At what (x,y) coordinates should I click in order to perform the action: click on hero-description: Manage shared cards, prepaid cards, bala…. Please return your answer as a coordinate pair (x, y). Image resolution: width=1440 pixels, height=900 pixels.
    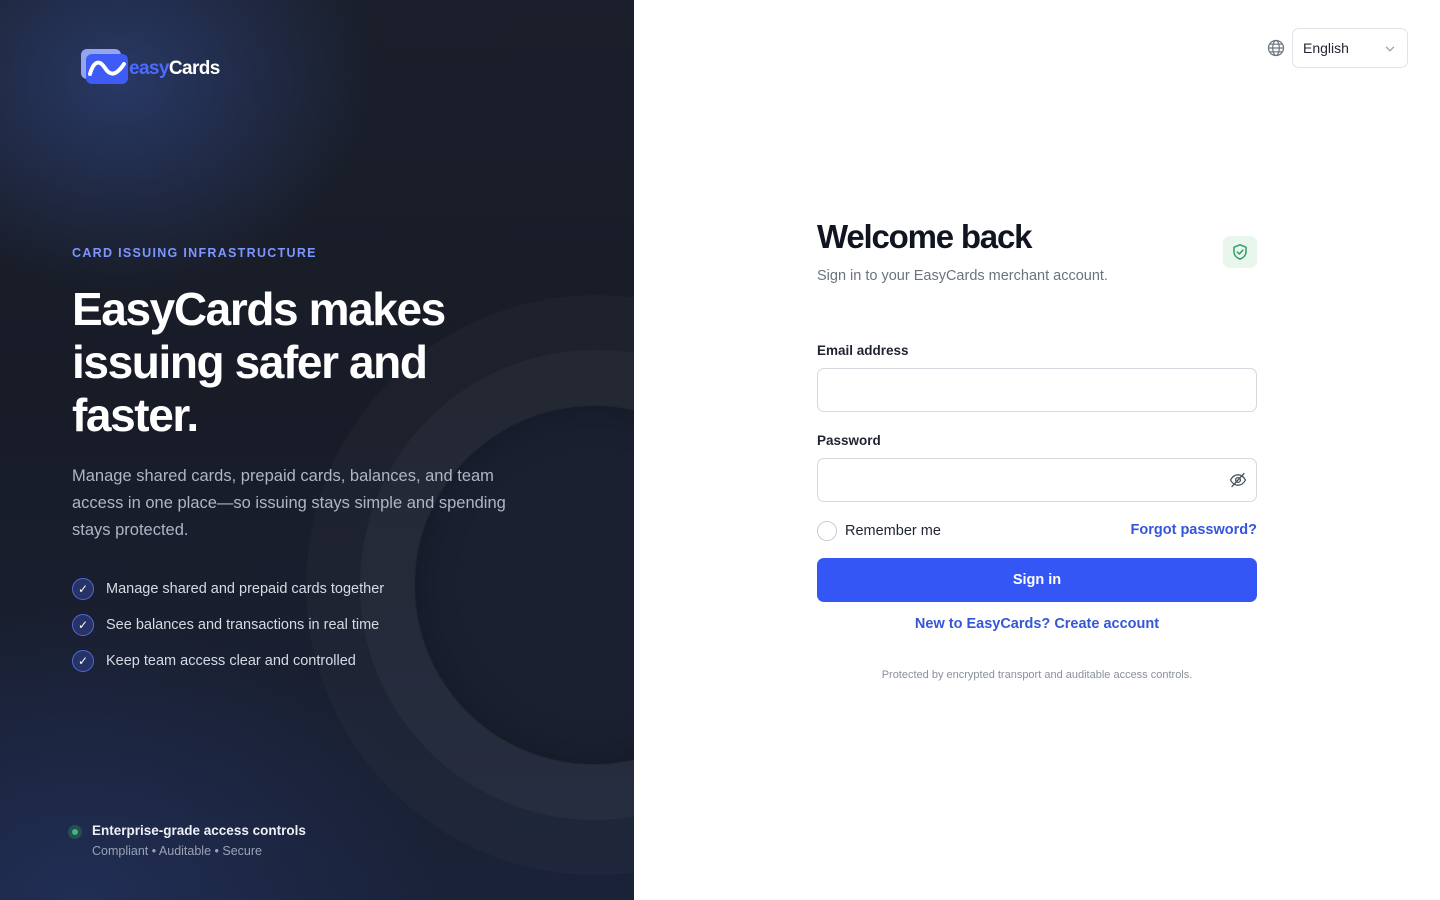
    Looking at the image, I should click on (289, 503).